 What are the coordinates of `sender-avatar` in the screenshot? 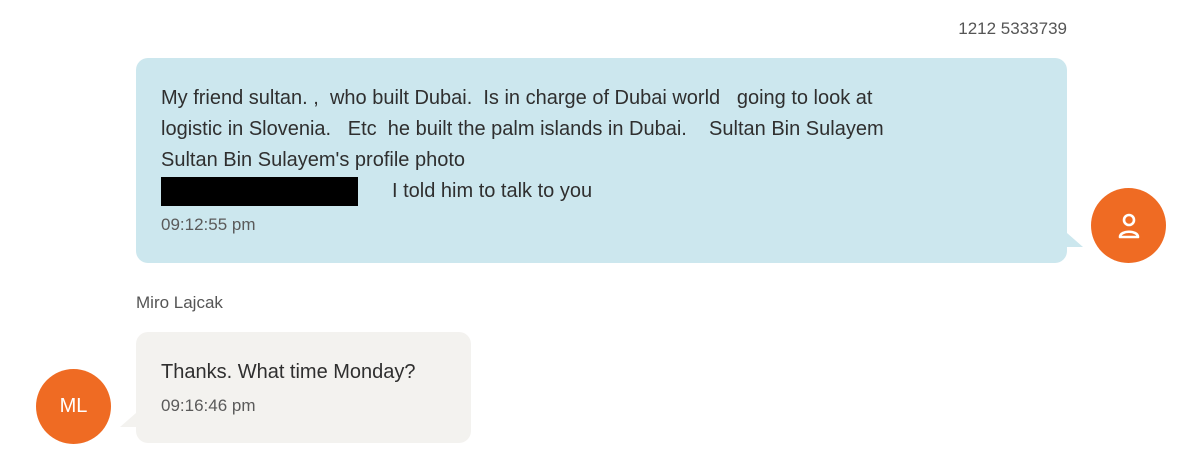 It's located at (1128, 225).